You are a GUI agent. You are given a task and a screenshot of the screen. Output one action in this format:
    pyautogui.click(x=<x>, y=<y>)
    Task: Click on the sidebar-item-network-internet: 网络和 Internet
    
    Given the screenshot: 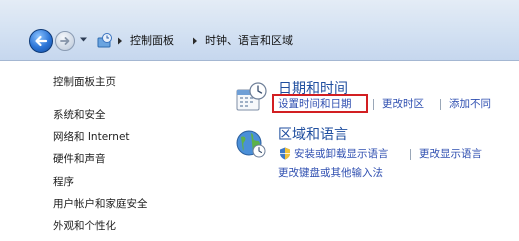 What is the action you would take?
    pyautogui.click(x=91, y=137)
    